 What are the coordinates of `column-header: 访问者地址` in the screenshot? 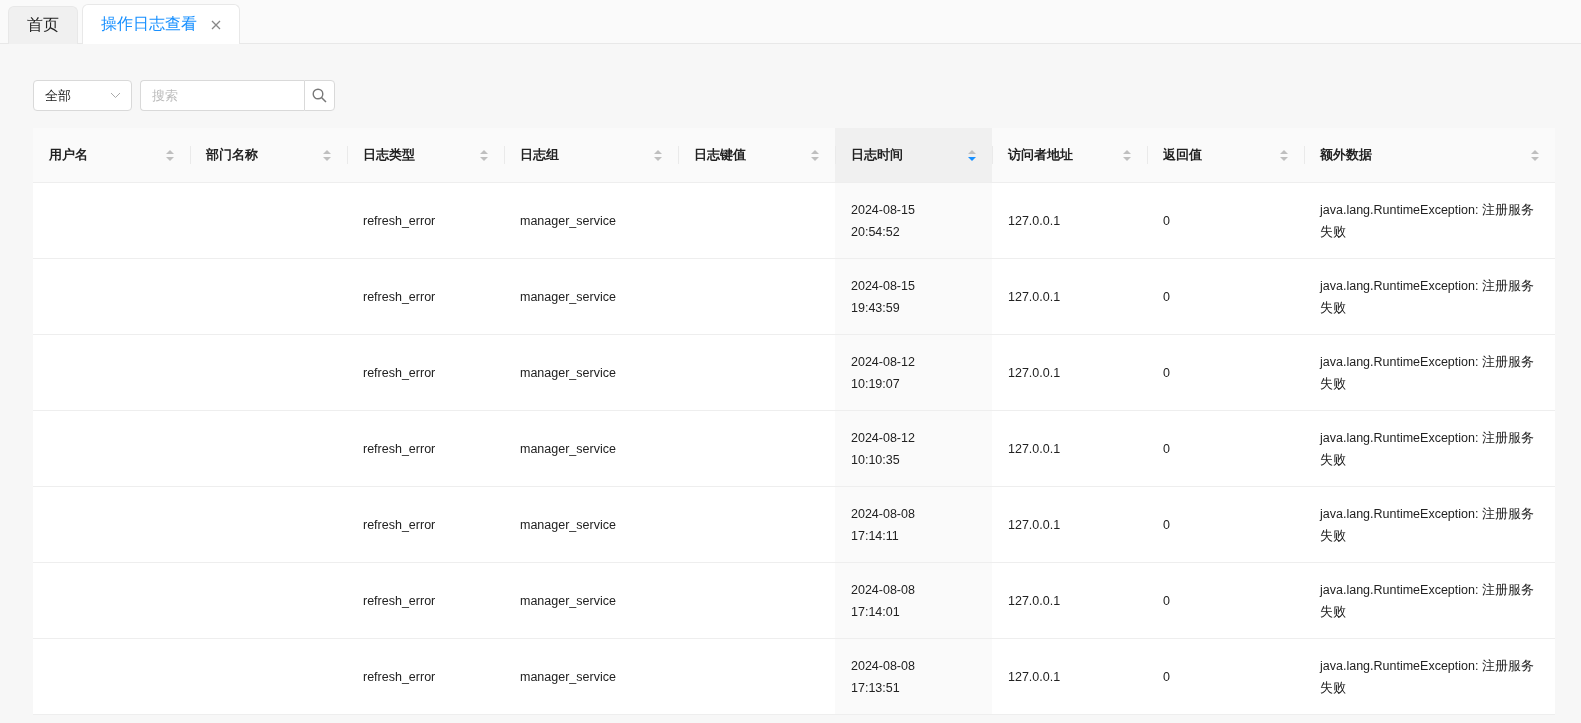 It's located at (1069, 155).